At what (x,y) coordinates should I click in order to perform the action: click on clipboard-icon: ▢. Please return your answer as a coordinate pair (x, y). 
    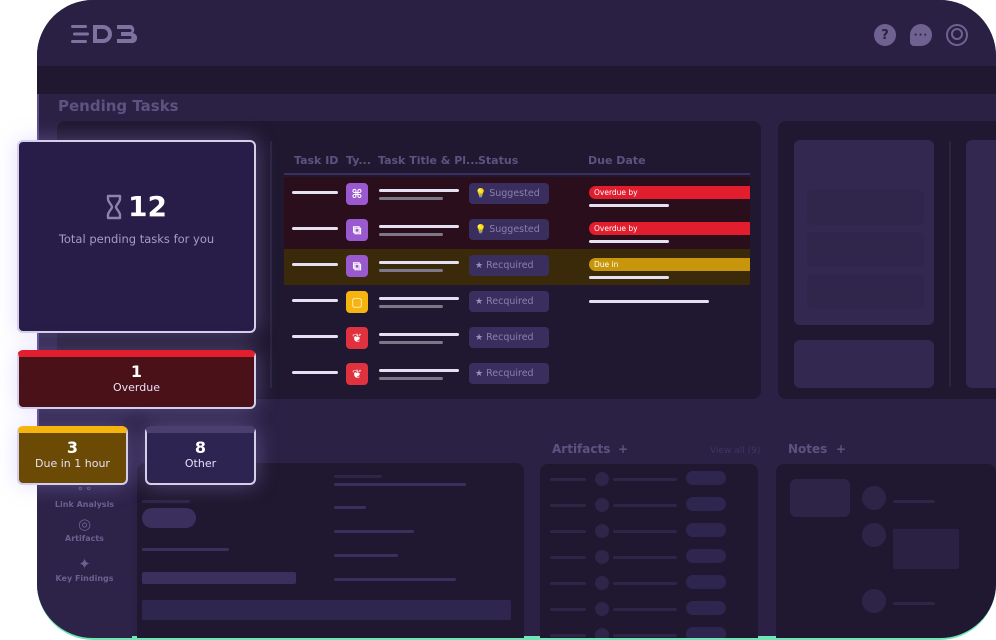
    Looking at the image, I should click on (357, 302).